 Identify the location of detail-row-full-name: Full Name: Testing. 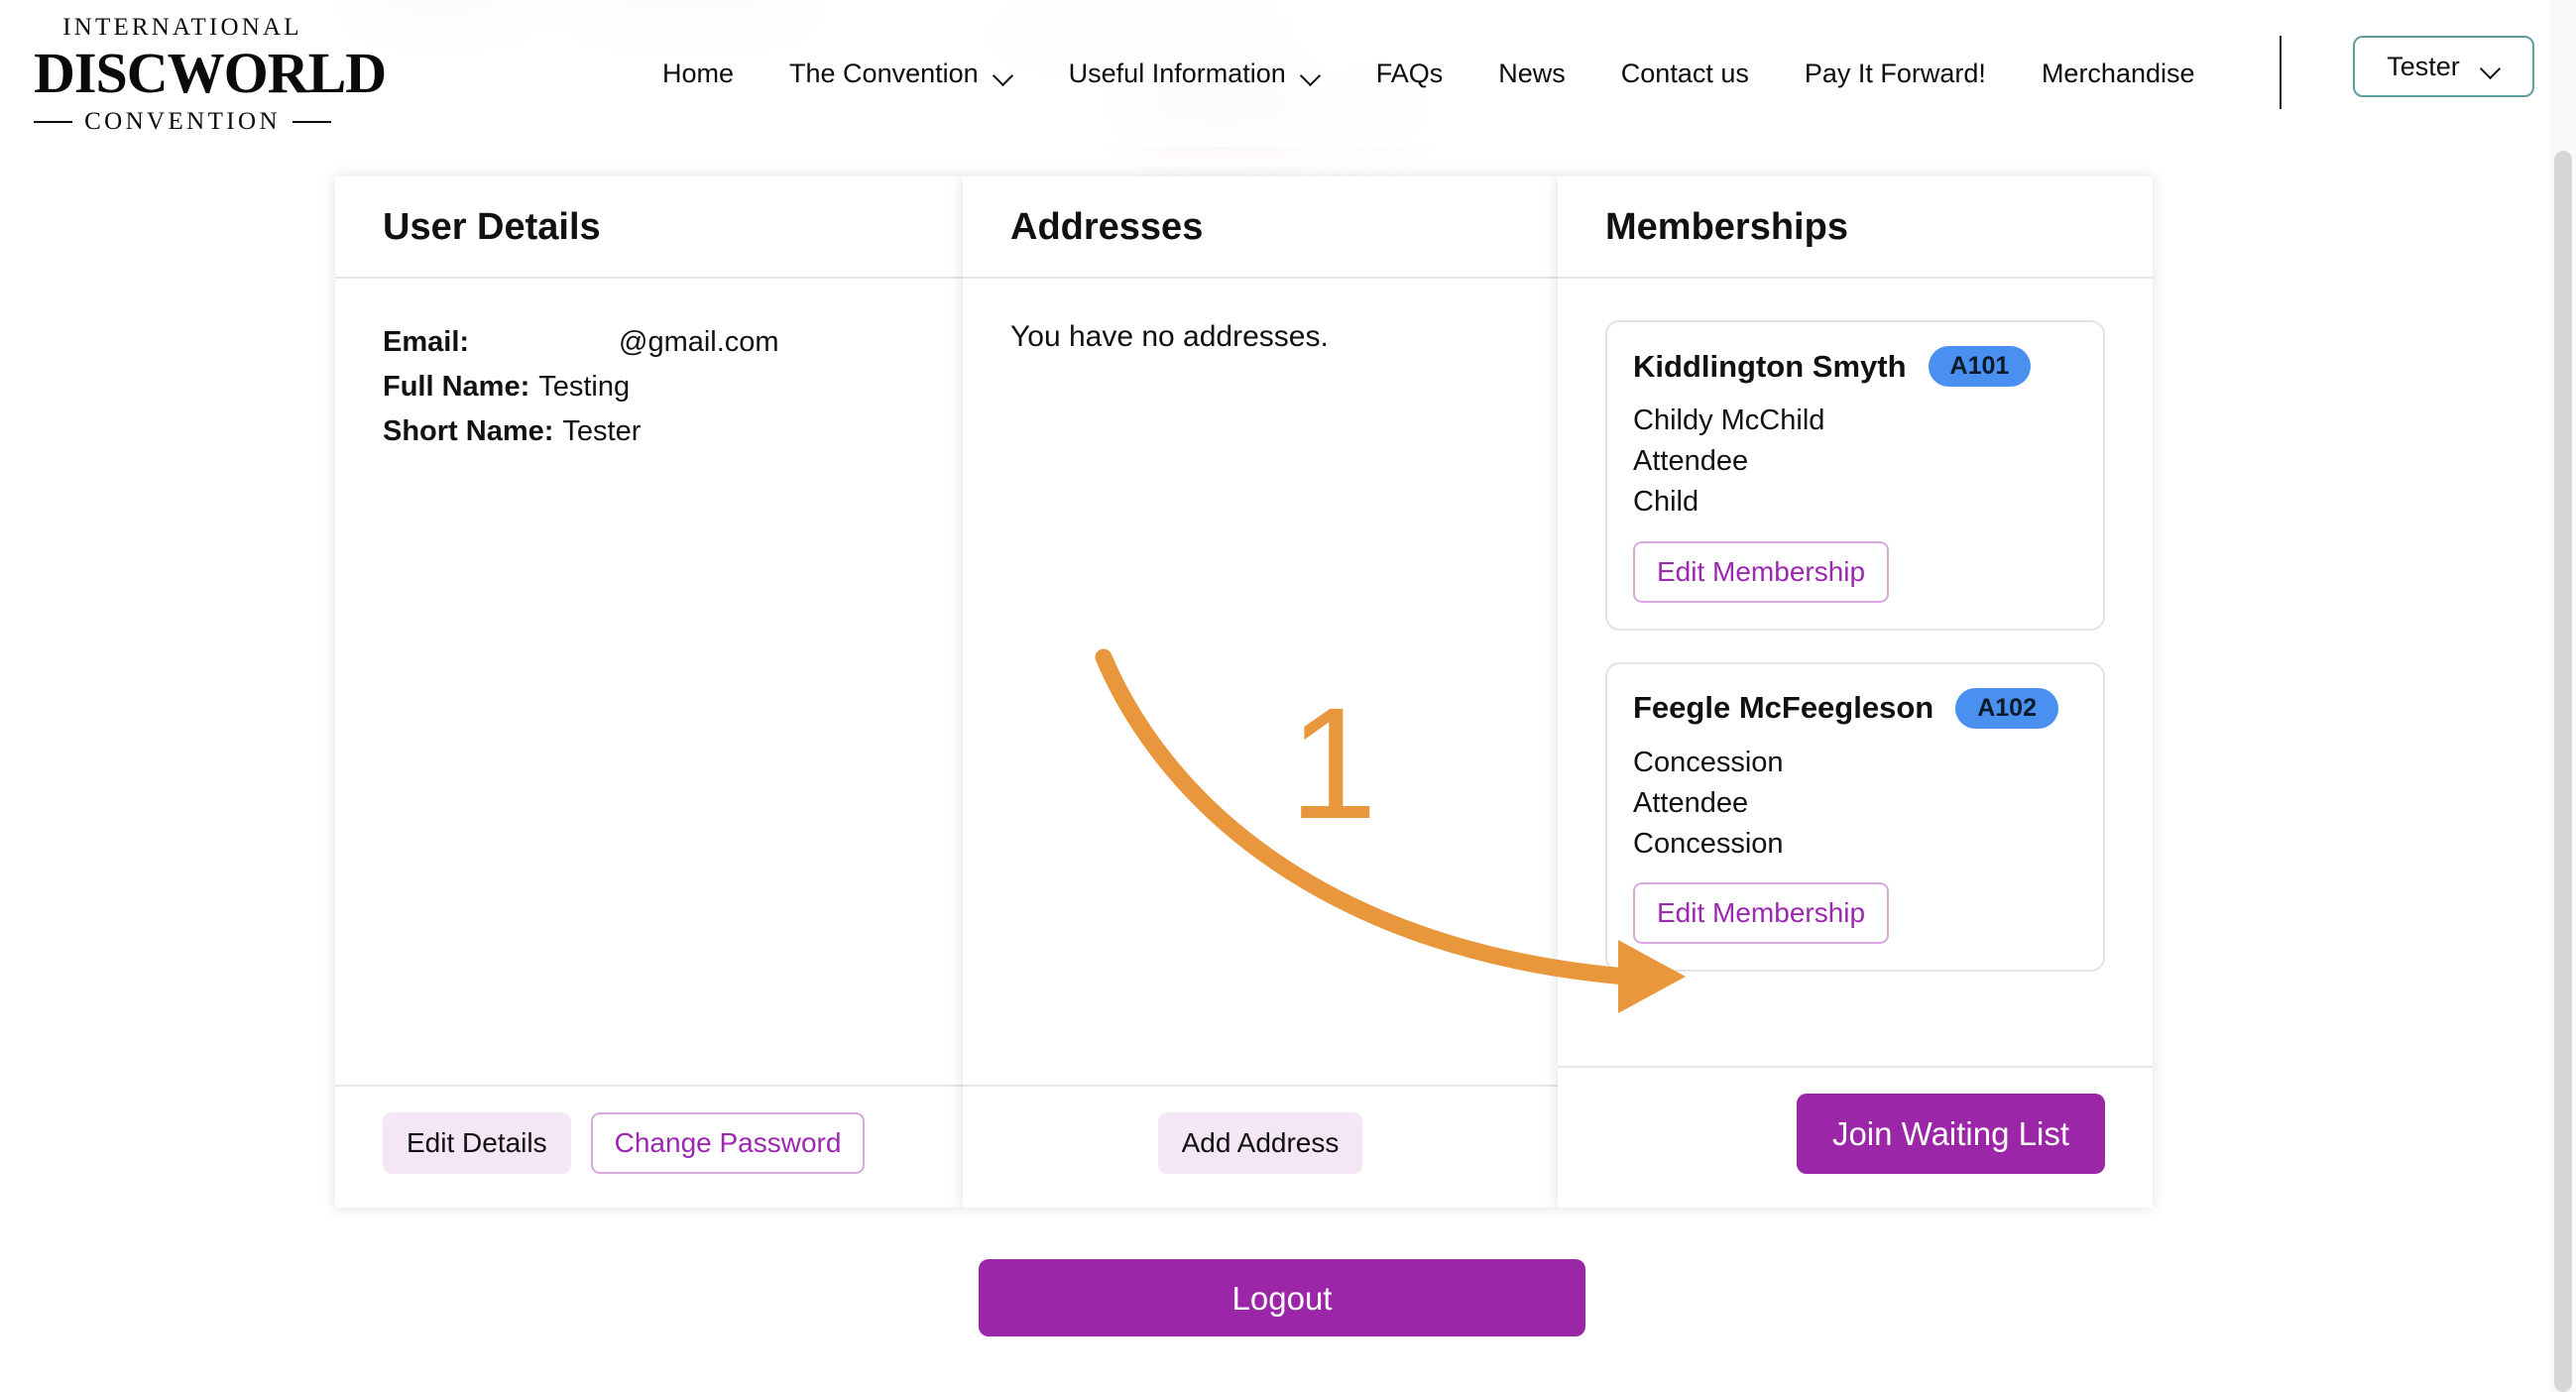
(649, 387).